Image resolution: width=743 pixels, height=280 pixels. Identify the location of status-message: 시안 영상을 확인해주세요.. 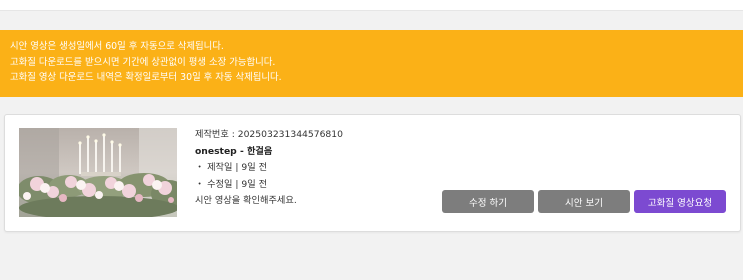
(246, 200).